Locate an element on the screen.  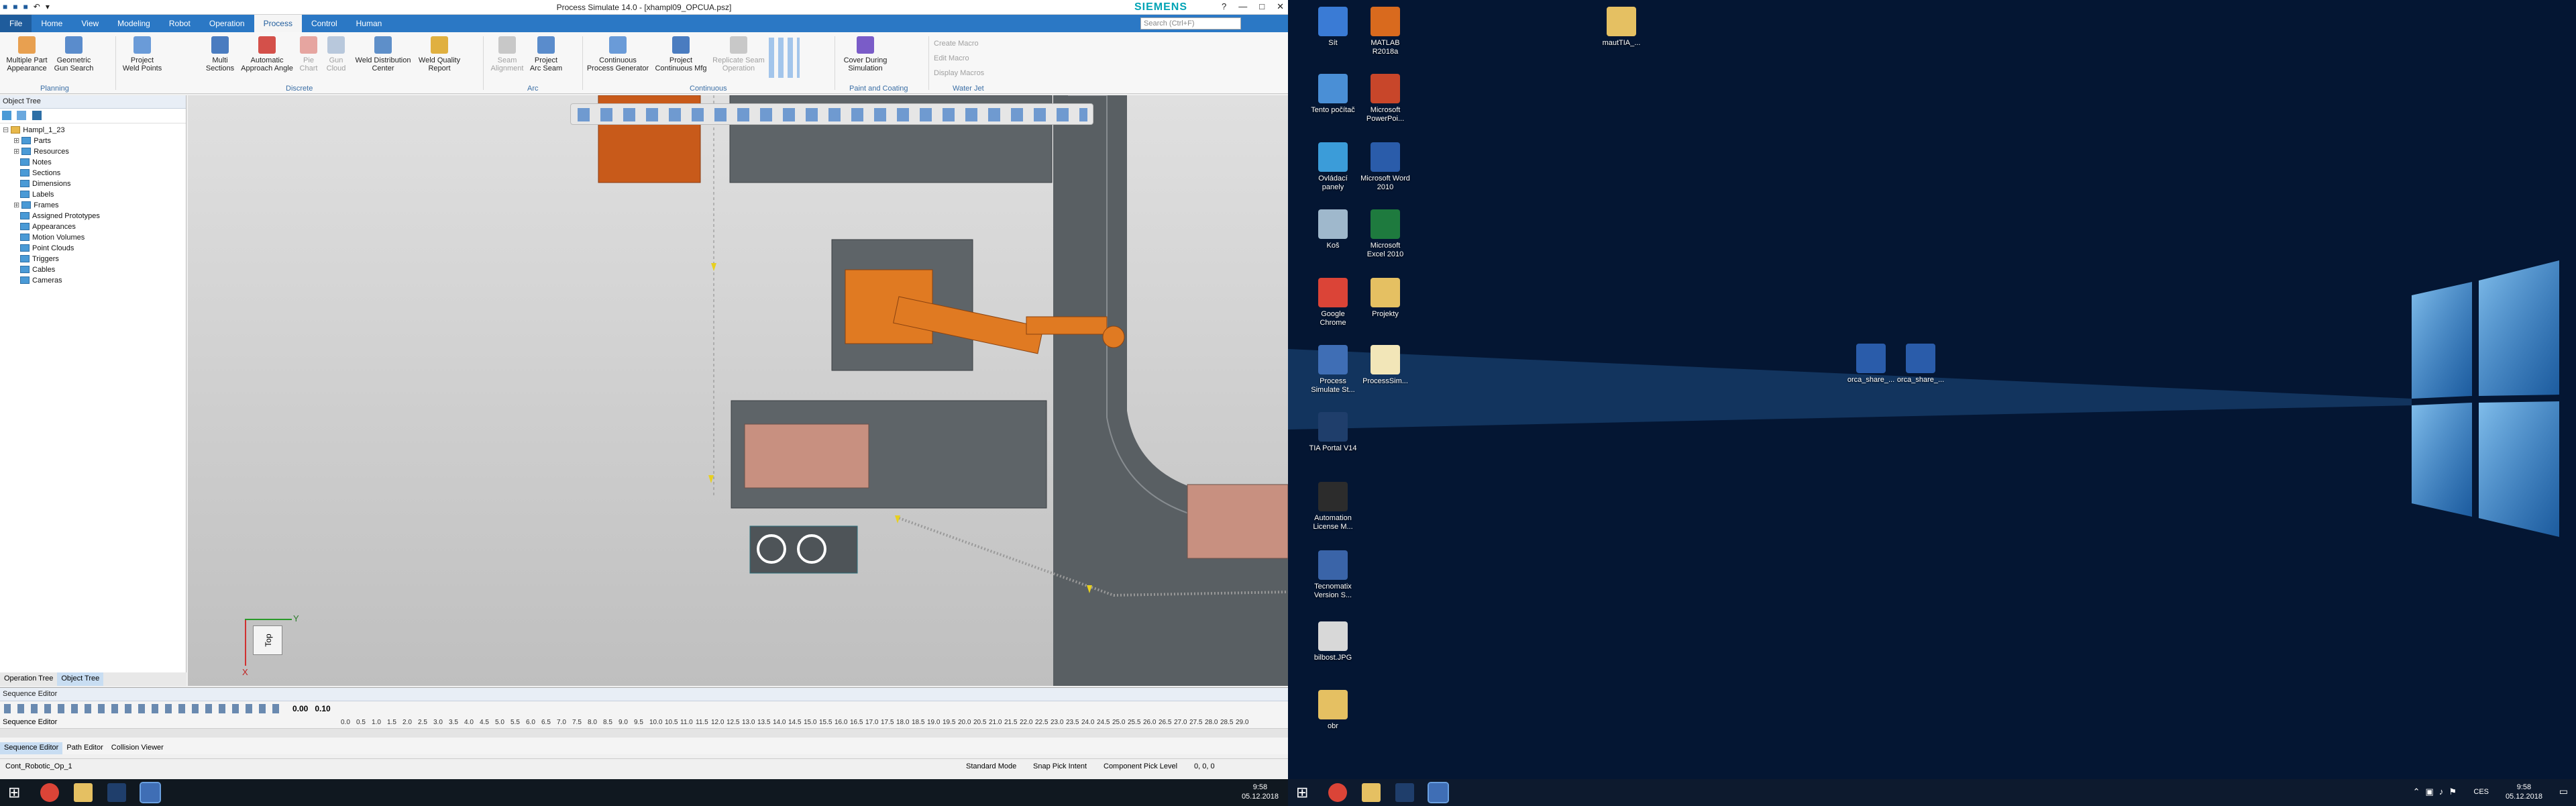
tree-item-cables: Cables is located at coordinates (93, 269).